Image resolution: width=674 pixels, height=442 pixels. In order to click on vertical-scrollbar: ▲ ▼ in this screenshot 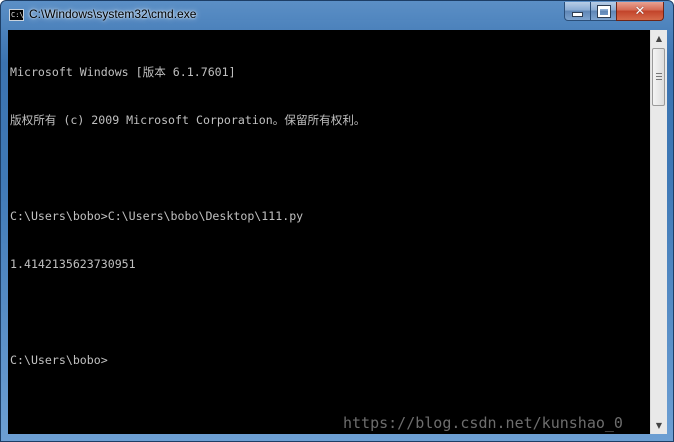, I will do `click(658, 232)`.